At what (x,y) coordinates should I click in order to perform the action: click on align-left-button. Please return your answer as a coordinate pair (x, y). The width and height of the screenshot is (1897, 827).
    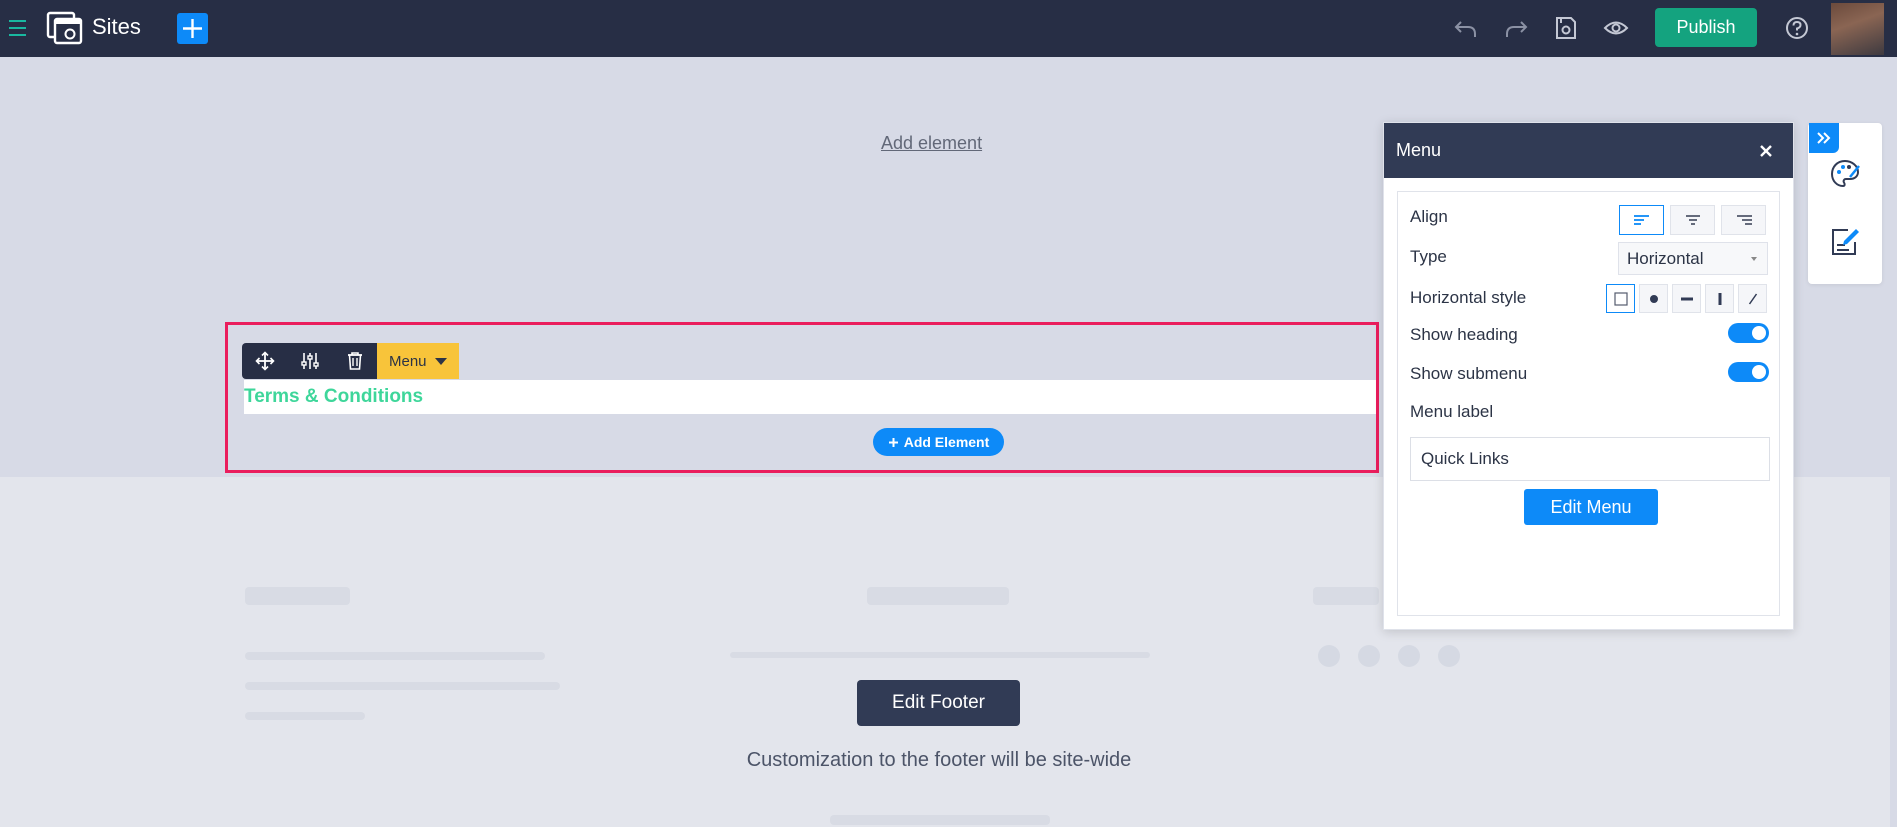
    Looking at the image, I should click on (1641, 220).